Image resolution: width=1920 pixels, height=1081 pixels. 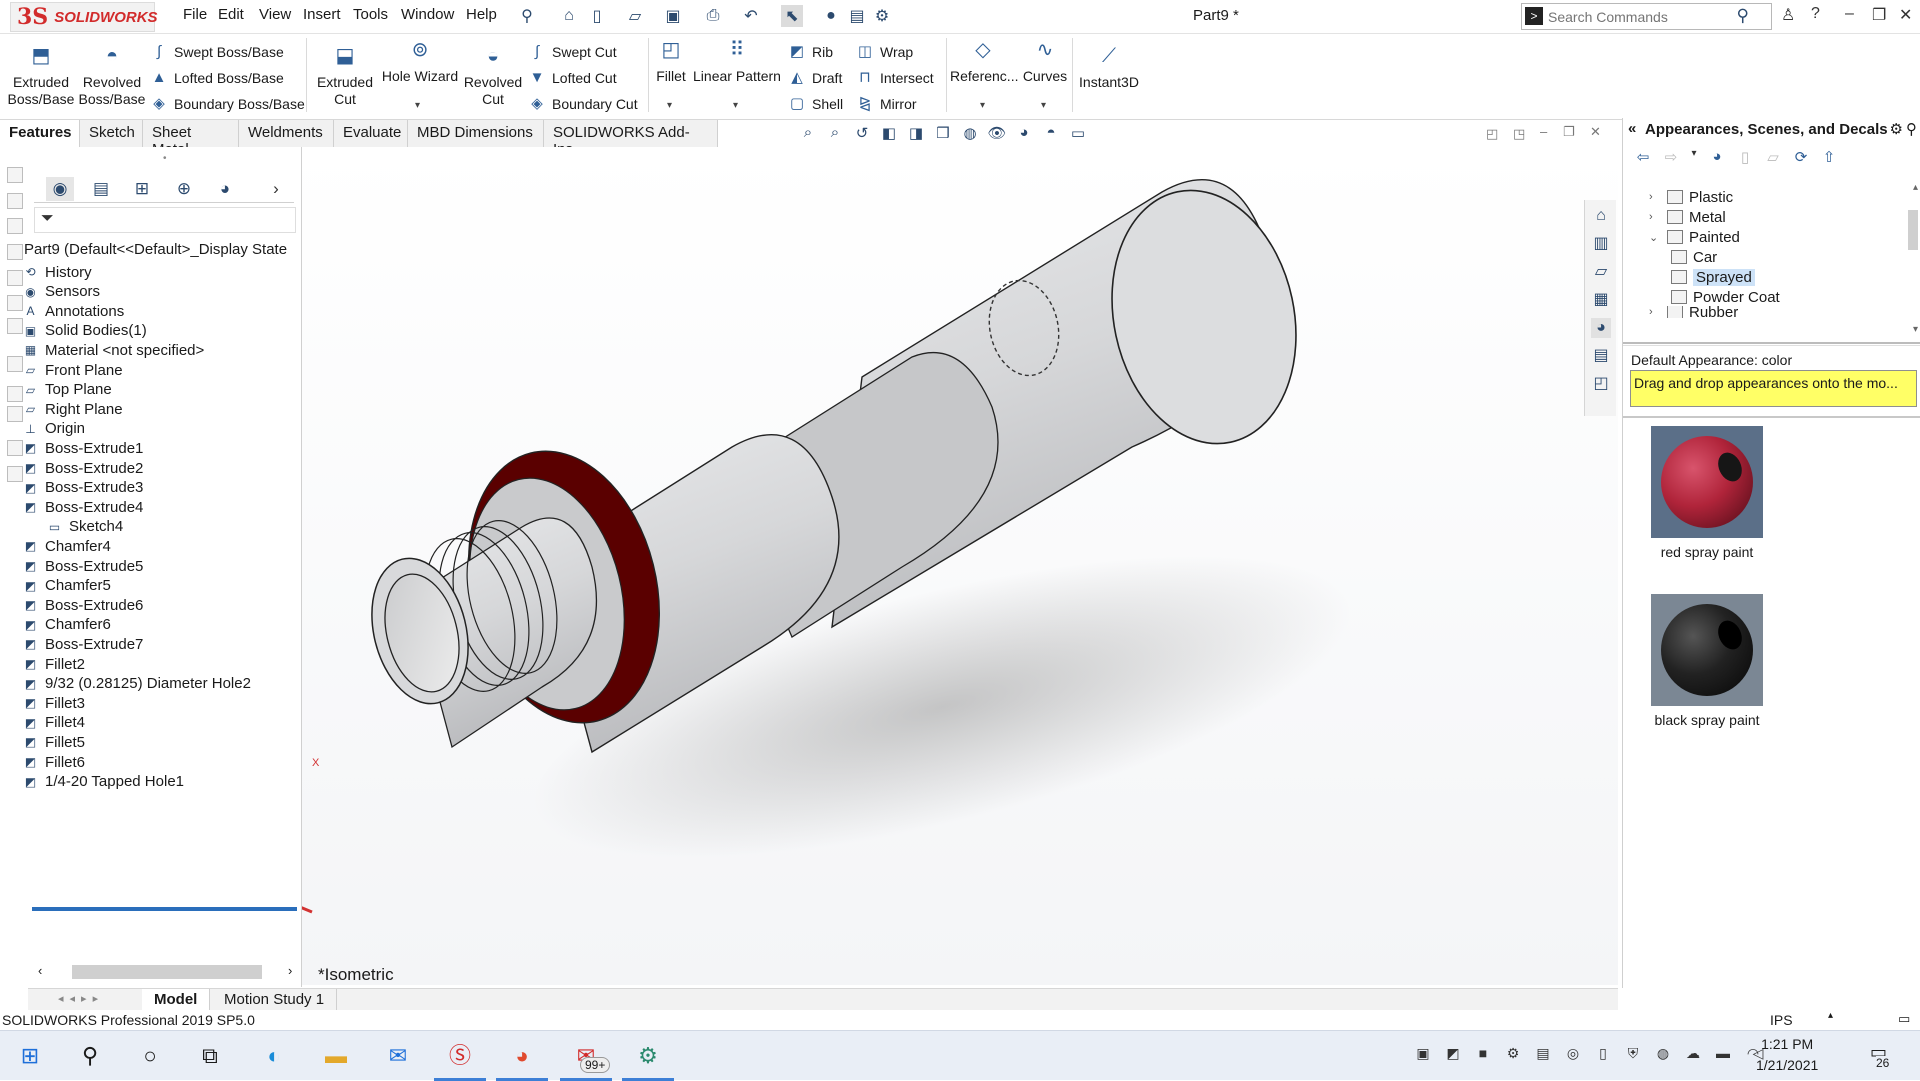 I want to click on menu-insert: Insert, so click(x=322, y=14).